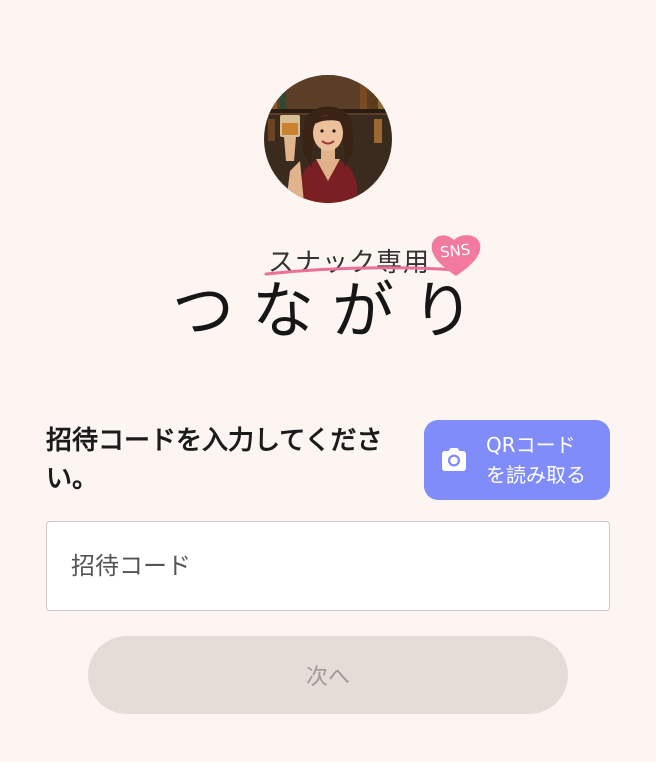 The width and height of the screenshot is (656, 762). I want to click on scan-qr-label-line2: を読み取る, so click(536, 475).